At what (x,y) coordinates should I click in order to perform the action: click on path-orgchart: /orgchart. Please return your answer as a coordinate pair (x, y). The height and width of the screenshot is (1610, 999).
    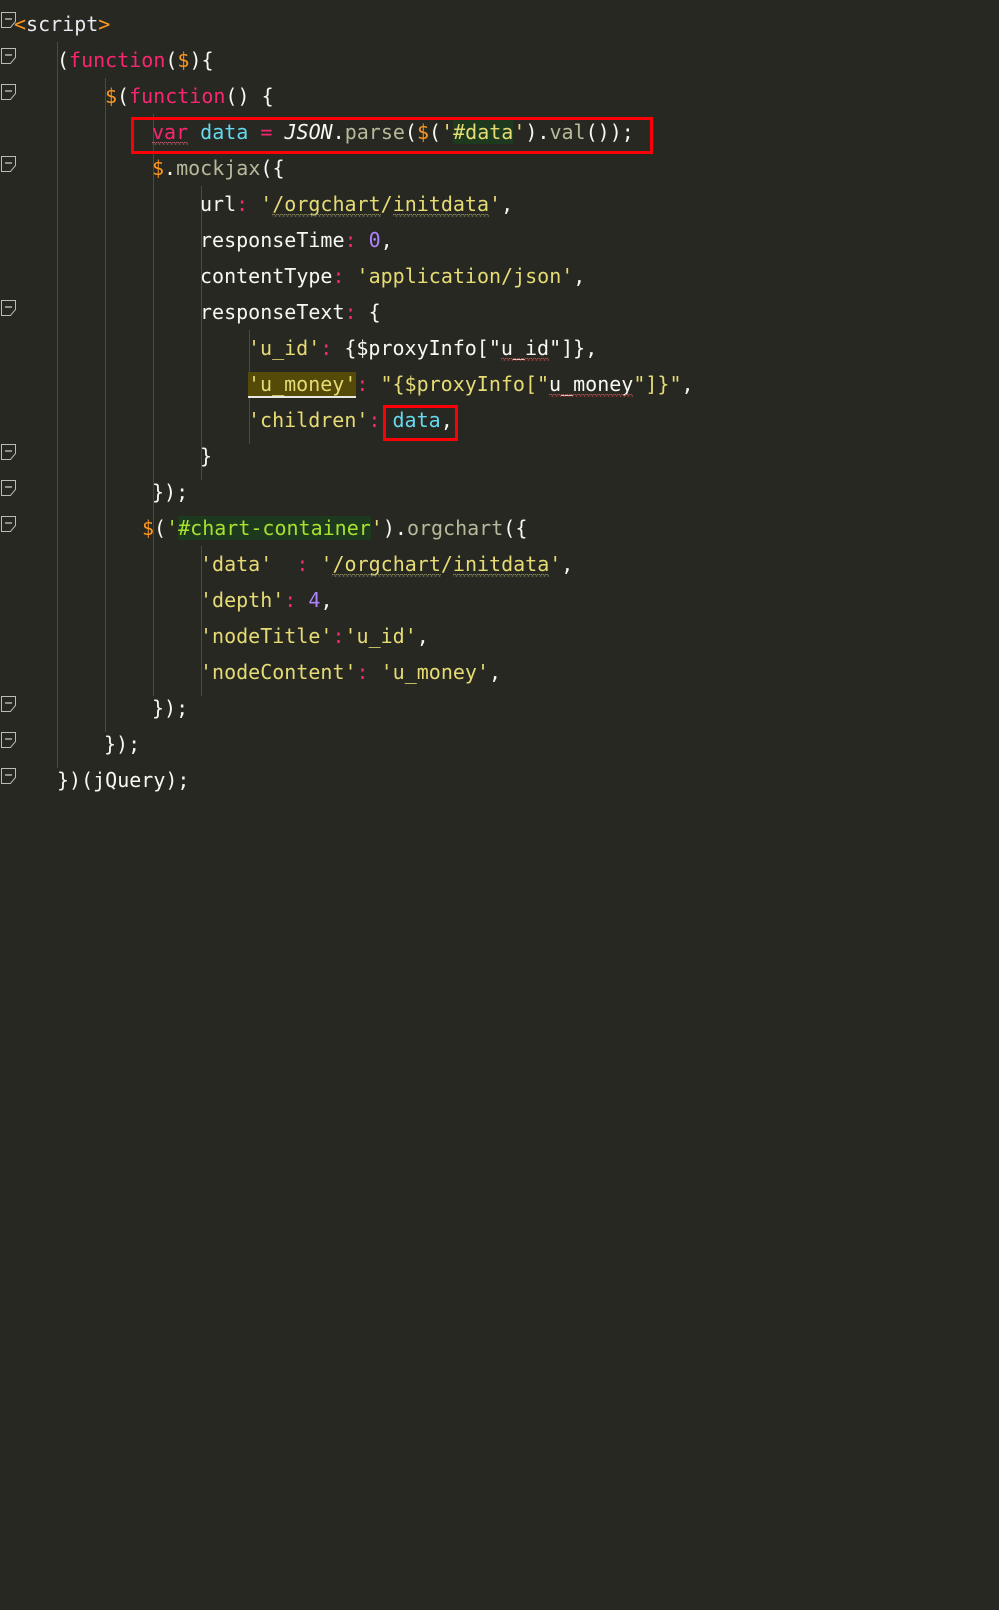
    Looking at the image, I should click on (326, 204).